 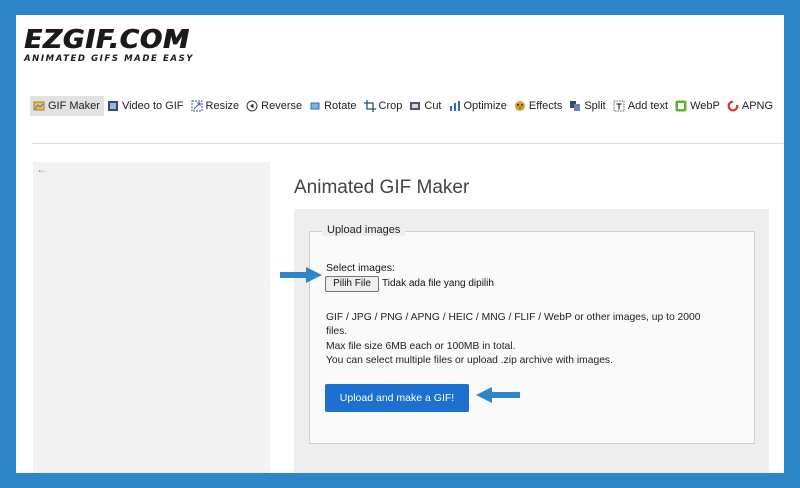 What do you see at coordinates (733, 106) in the screenshot?
I see `apng-icon` at bounding box center [733, 106].